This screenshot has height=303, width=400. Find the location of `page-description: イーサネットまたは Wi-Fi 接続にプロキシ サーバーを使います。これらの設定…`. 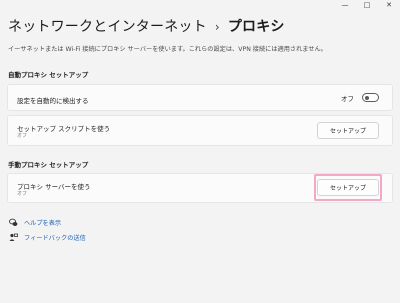

page-description: イーサネットまたは Wi-Fi 接続にプロキシ サーバーを使います。これらの設定… is located at coordinates (167, 49).